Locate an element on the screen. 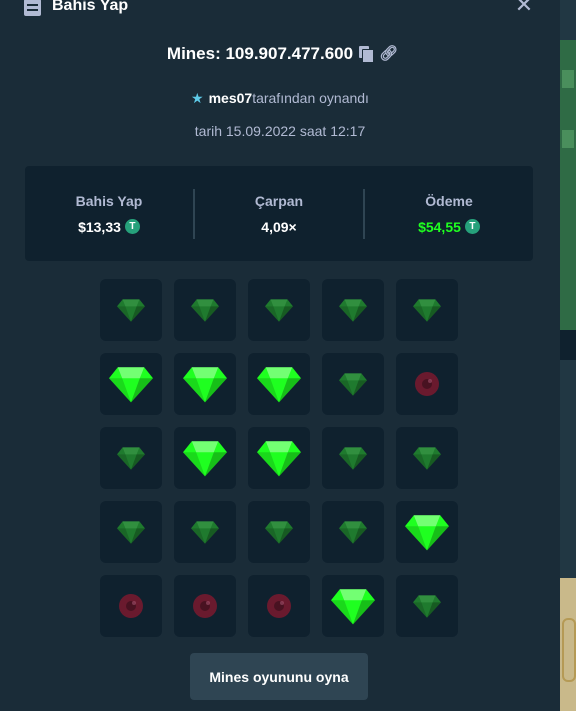  stat-payout-value-row: $54,55 T is located at coordinates (449, 227).